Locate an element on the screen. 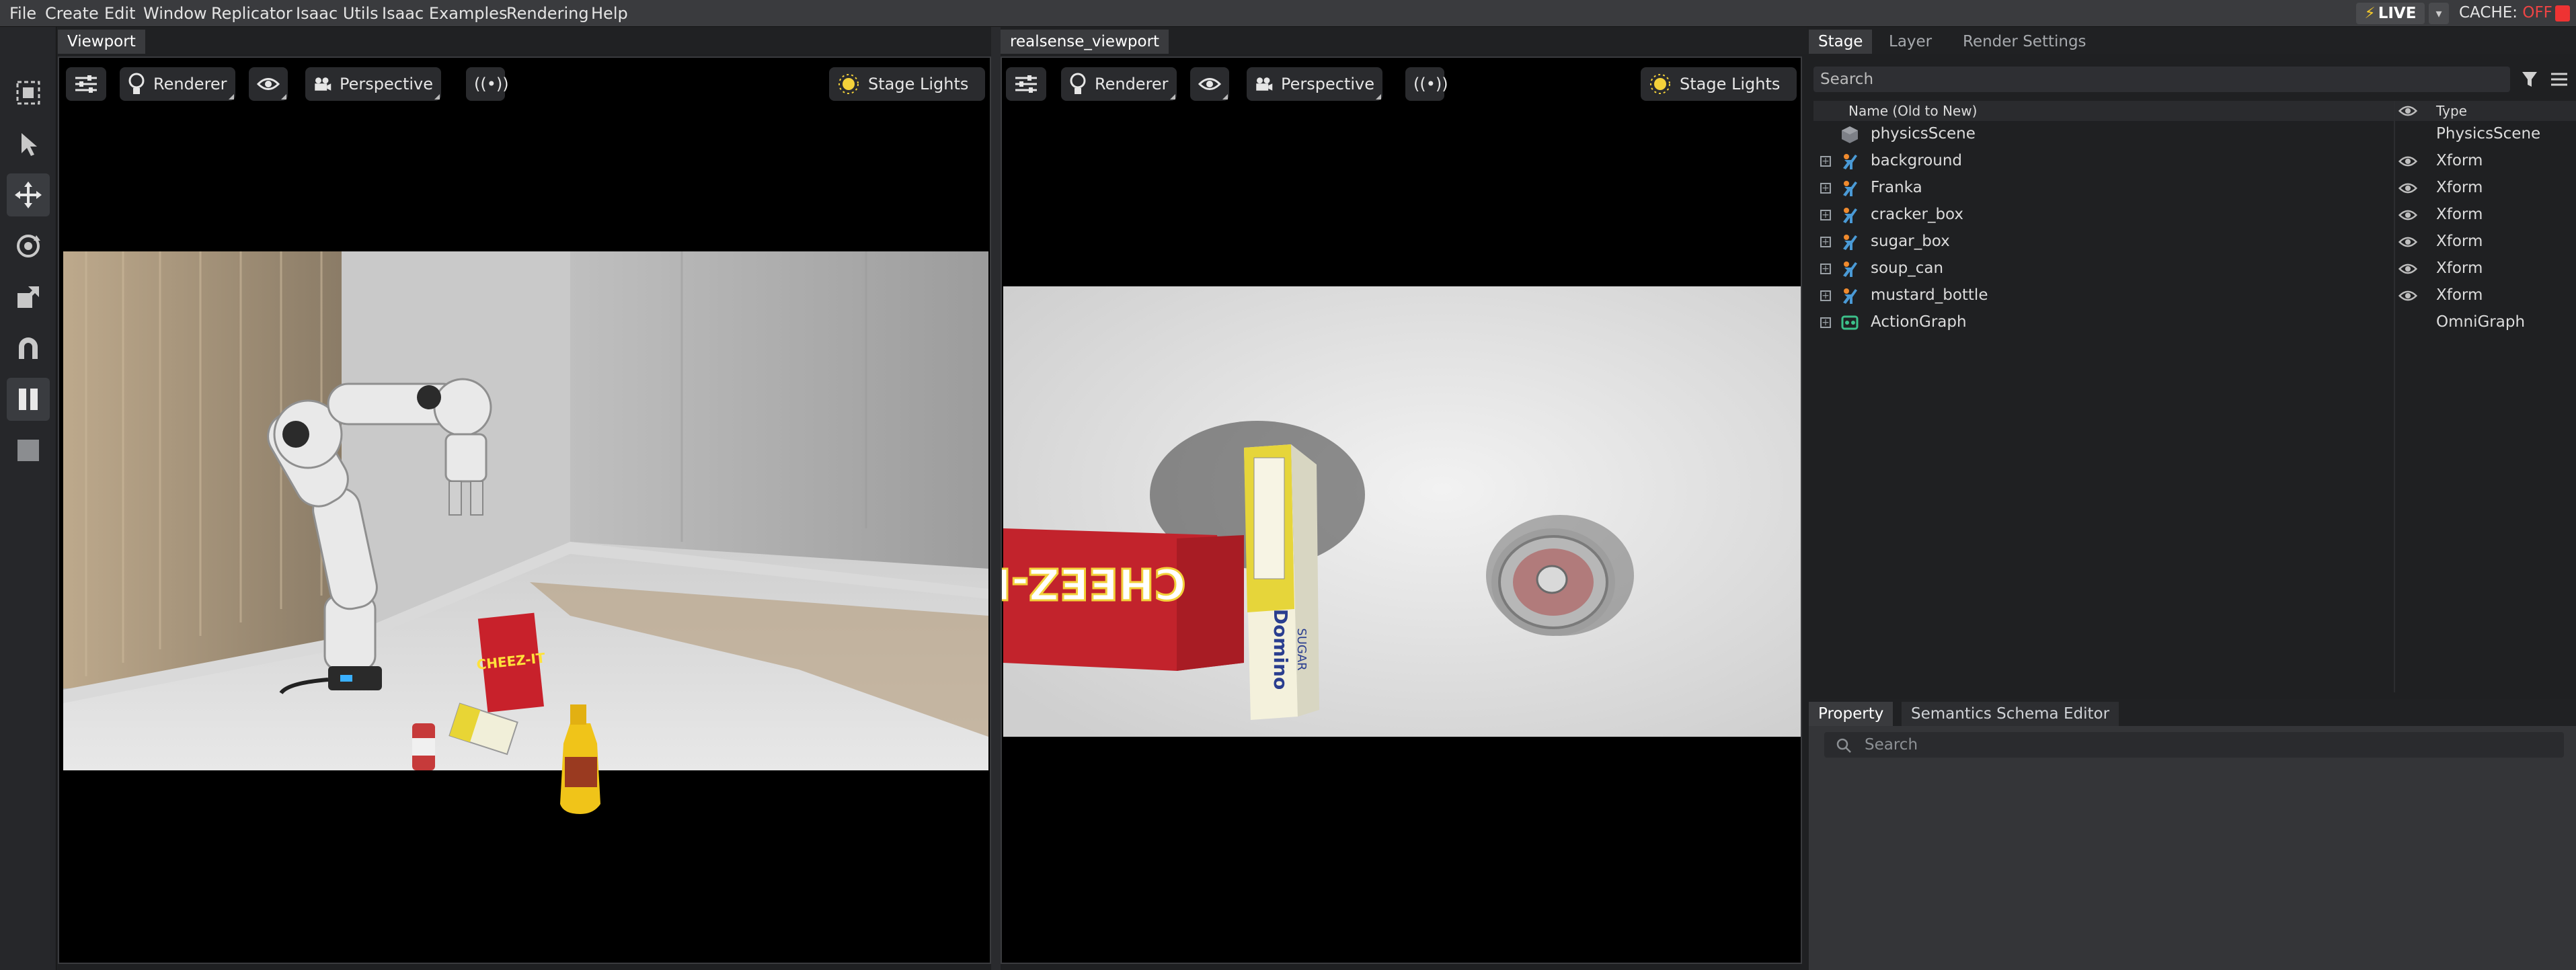  stage-lights-button: Stage Lights is located at coordinates (907, 84).